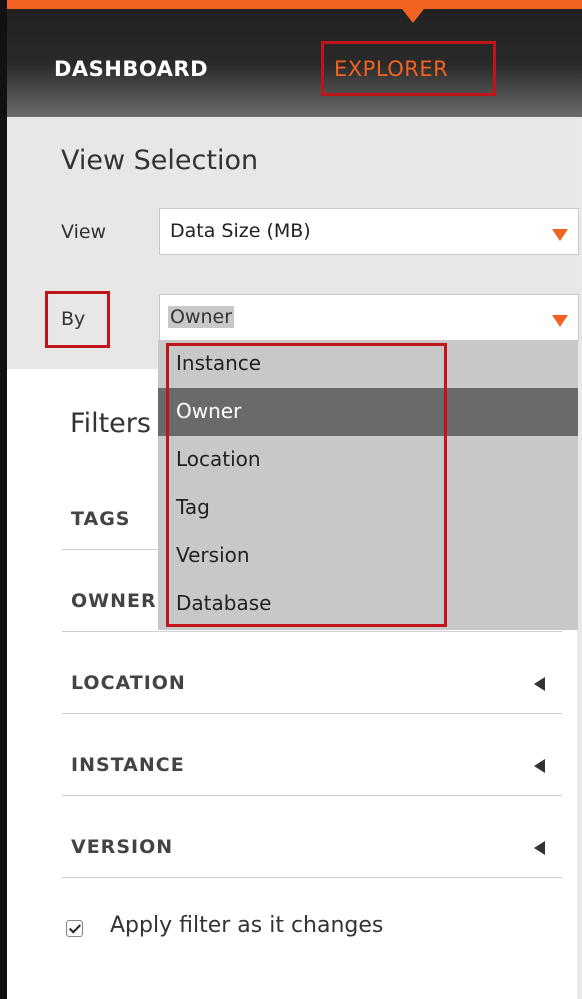  What do you see at coordinates (160, 160) in the screenshot?
I see `view-selection-title: View Selection` at bounding box center [160, 160].